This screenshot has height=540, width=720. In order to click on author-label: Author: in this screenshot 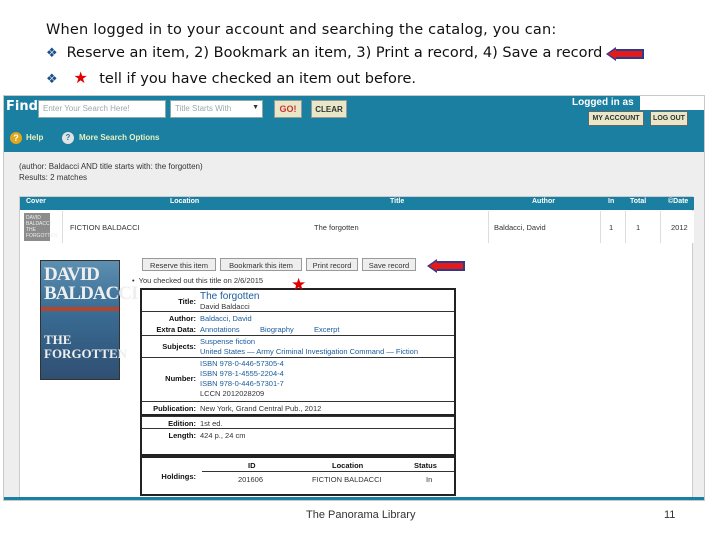, I will do `click(182, 318)`.